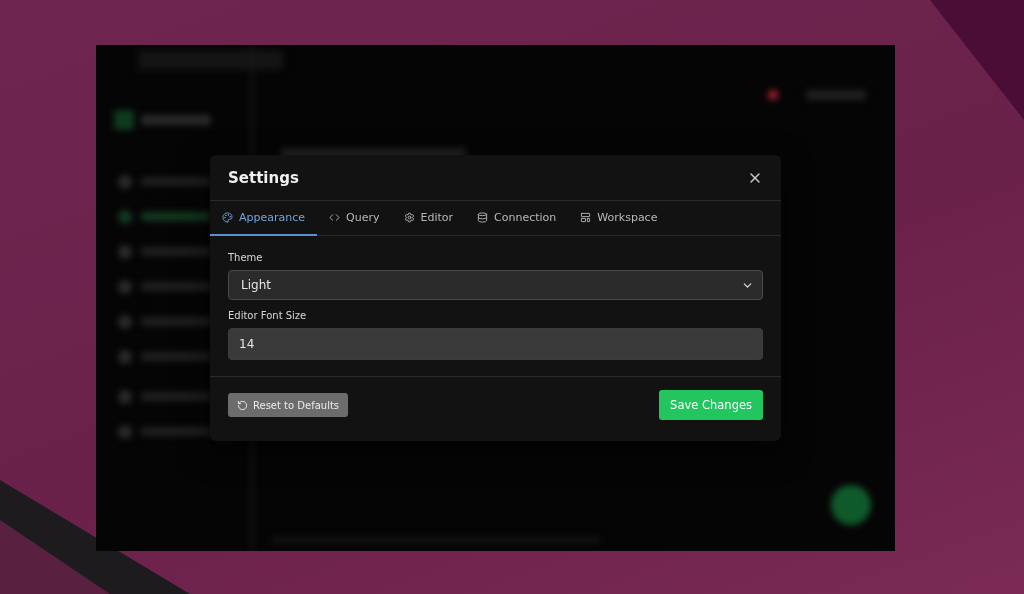  Describe the element at coordinates (288, 405) in the screenshot. I see `reset-button: Reset to Defaults` at that location.